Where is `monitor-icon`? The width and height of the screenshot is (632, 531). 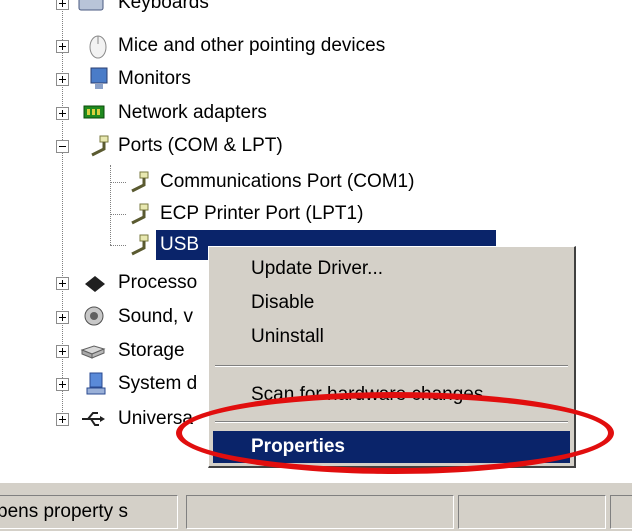
monitor-icon is located at coordinates (99, 78).